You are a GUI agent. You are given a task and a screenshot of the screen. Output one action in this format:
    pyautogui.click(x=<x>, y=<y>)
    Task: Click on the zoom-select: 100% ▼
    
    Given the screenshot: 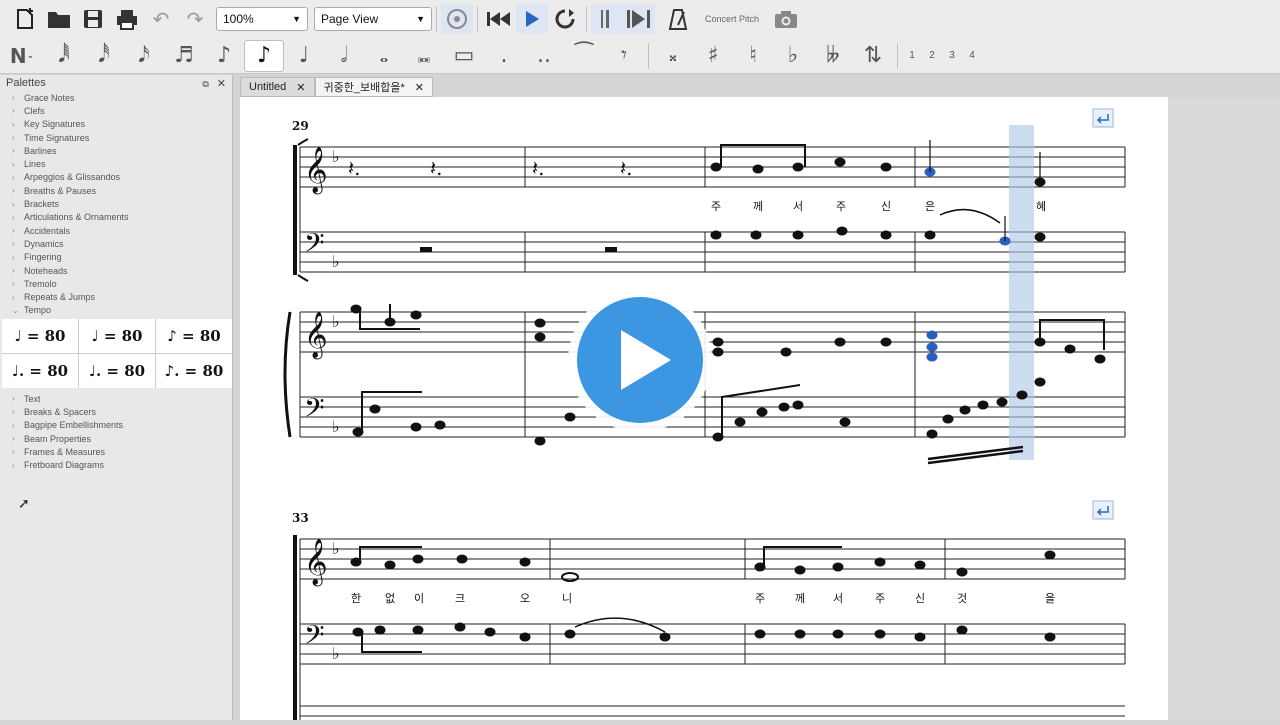 What is the action you would take?
    pyautogui.click(x=262, y=19)
    